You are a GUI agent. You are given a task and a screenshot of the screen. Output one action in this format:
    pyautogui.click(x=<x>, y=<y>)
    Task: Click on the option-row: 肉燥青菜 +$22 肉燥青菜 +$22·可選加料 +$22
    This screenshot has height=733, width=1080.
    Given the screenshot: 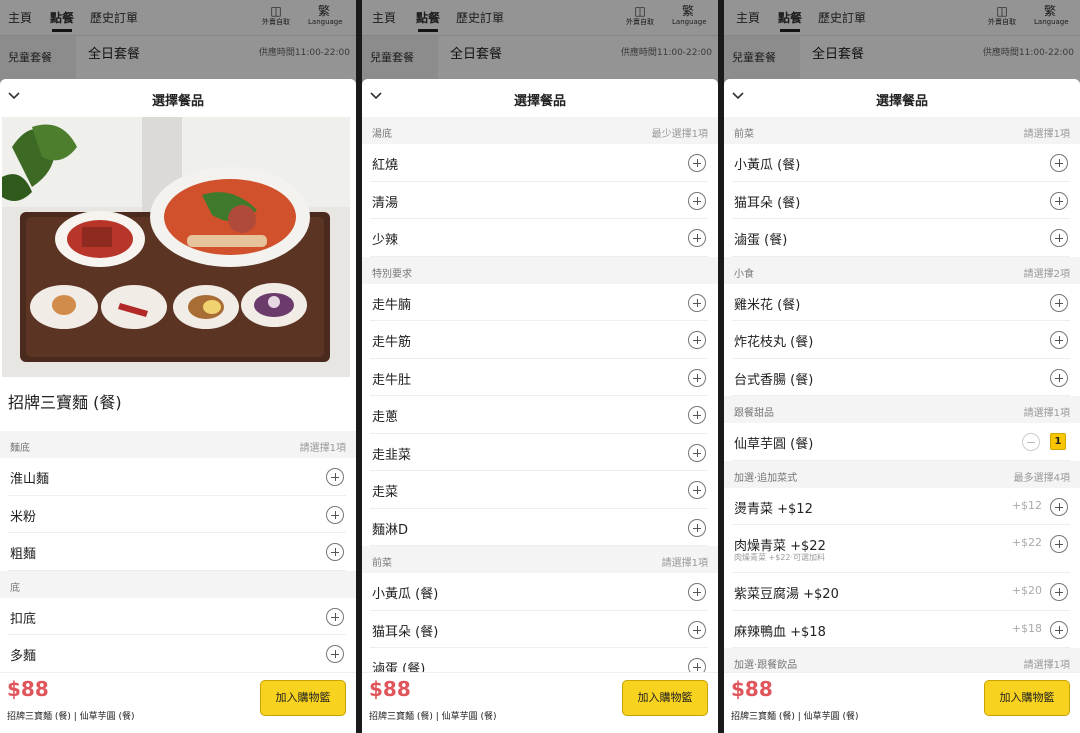 What is the action you would take?
    pyautogui.click(x=901, y=549)
    